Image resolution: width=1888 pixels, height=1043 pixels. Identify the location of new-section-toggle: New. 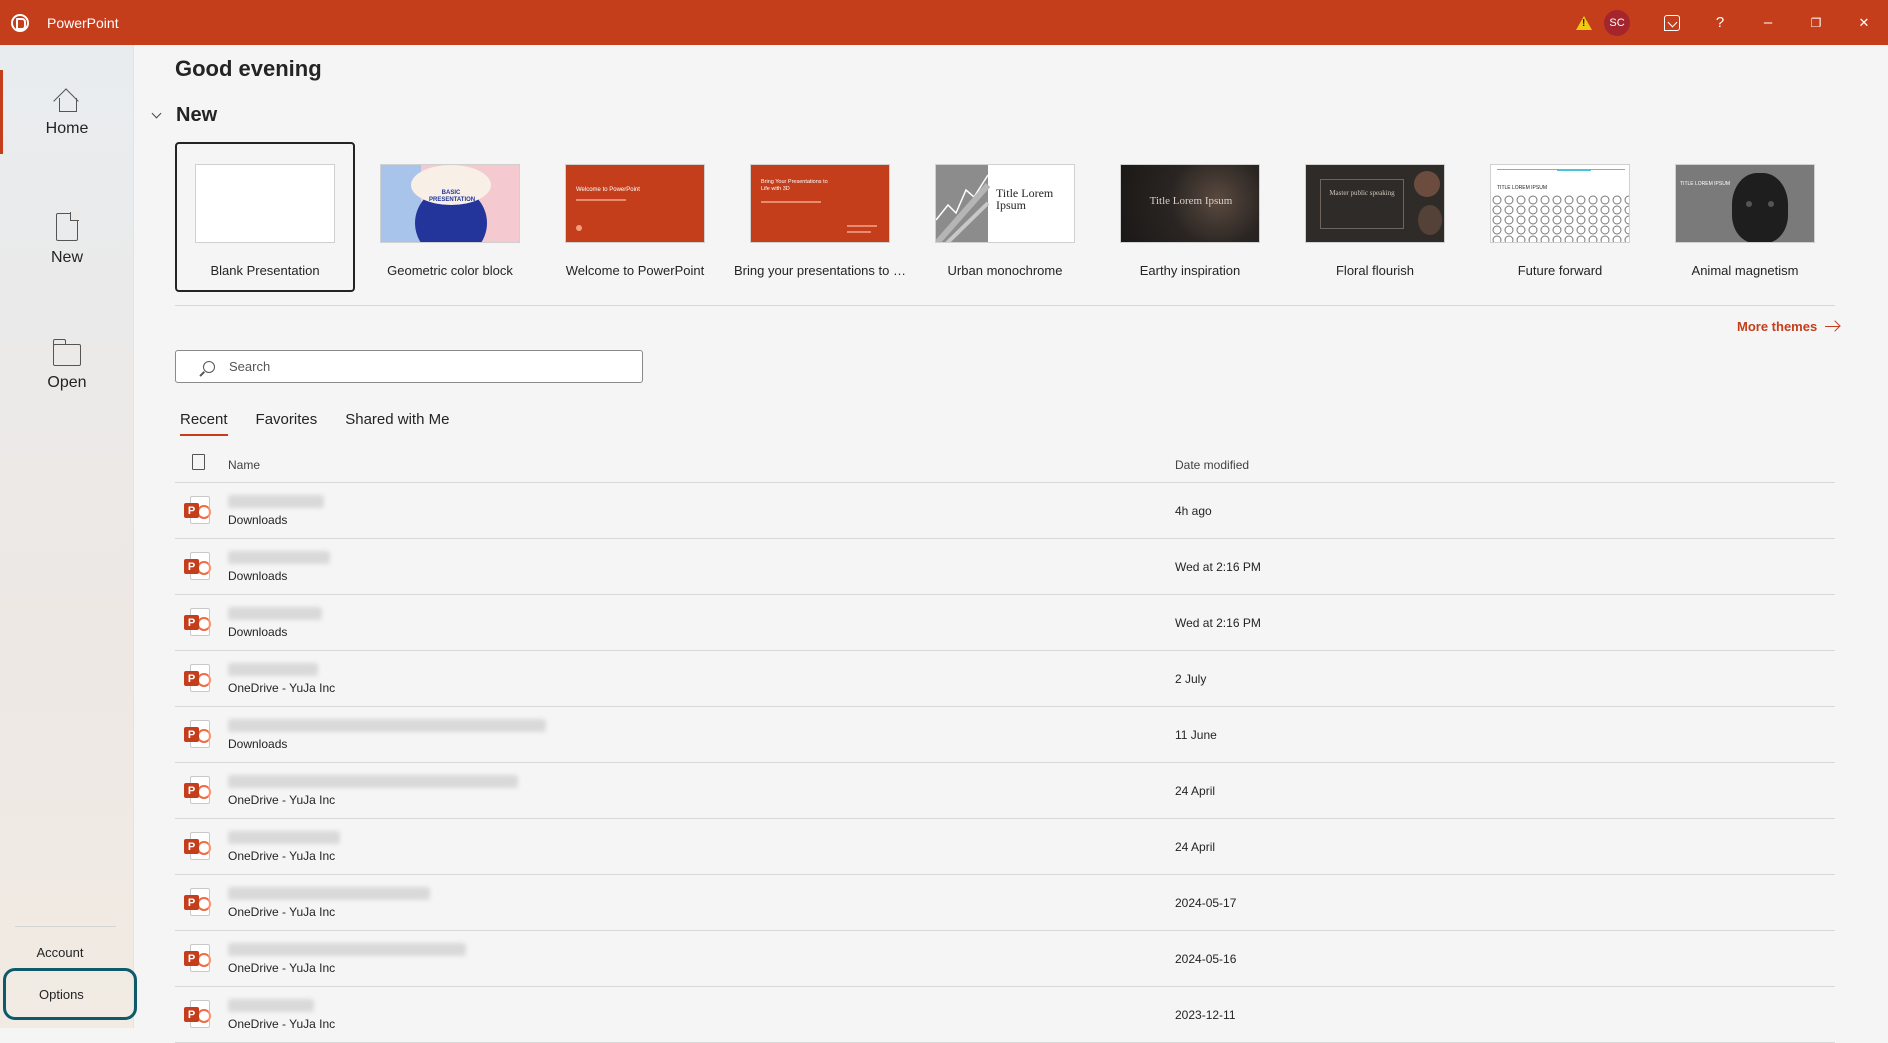
(184, 115).